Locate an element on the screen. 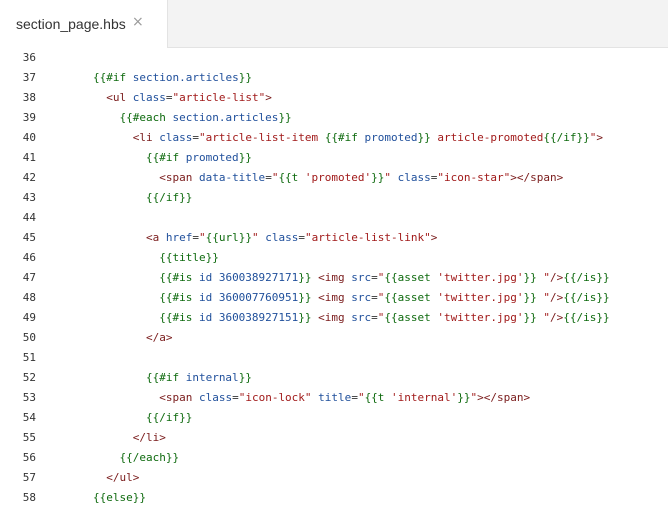 The width and height of the screenshot is (668, 508). code-text: {{#if internal}} is located at coordinates (146, 378).